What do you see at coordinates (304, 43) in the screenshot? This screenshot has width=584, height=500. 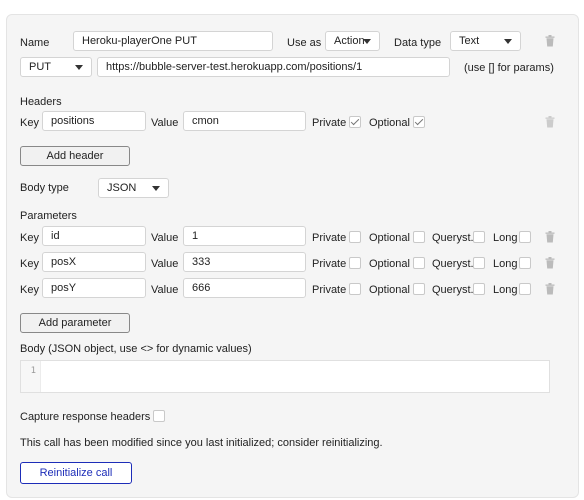 I see `use-as-label: Use as` at bounding box center [304, 43].